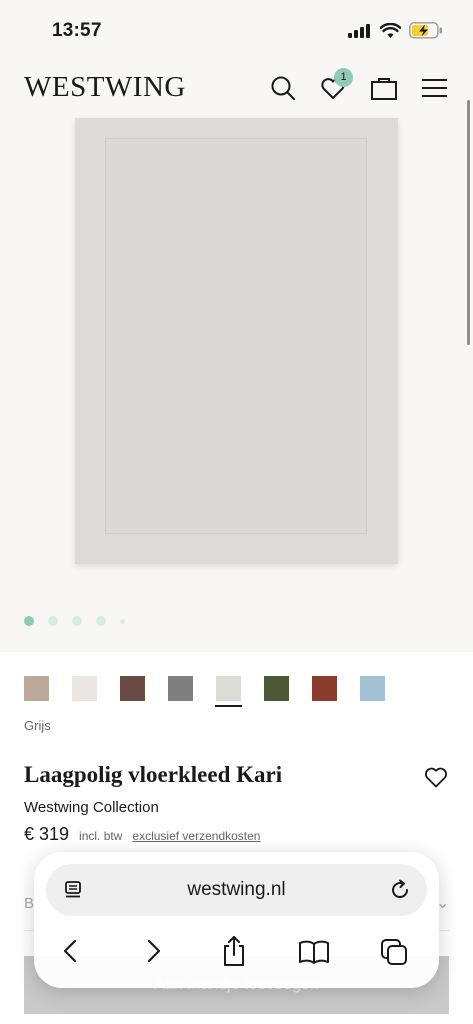  I want to click on product-price: € 319, so click(47, 834).